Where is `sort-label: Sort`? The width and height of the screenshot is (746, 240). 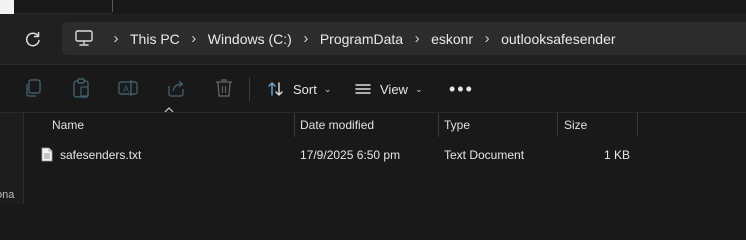
sort-label: Sort is located at coordinates (305, 89).